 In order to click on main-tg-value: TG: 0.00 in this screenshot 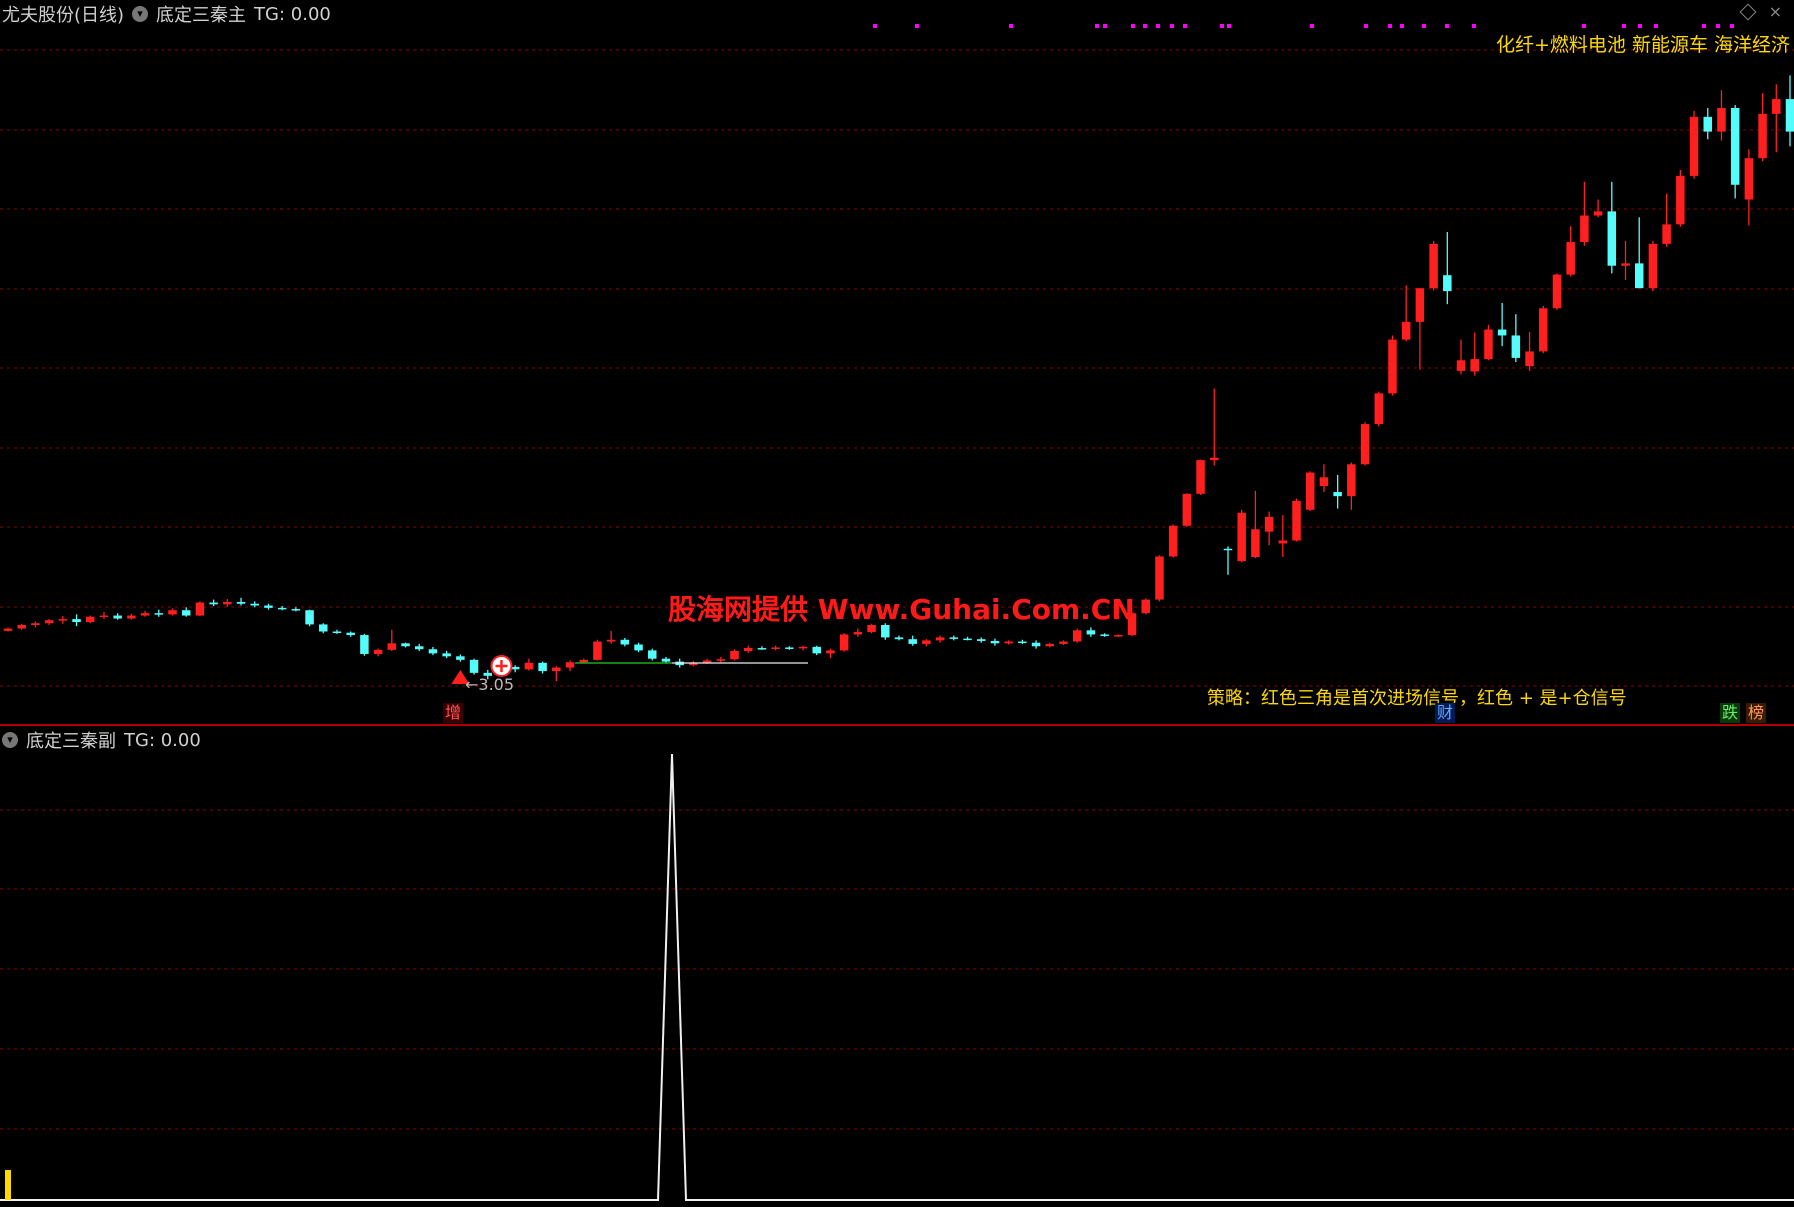, I will do `click(292, 14)`.